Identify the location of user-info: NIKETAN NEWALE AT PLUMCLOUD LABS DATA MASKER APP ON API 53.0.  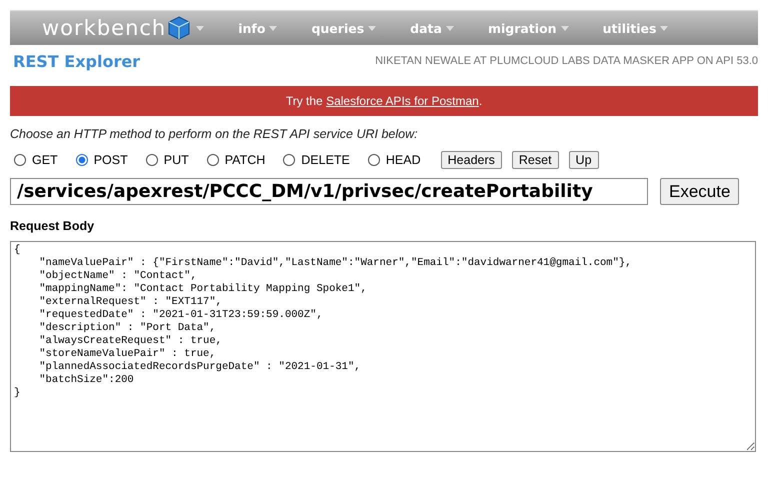
(566, 61).